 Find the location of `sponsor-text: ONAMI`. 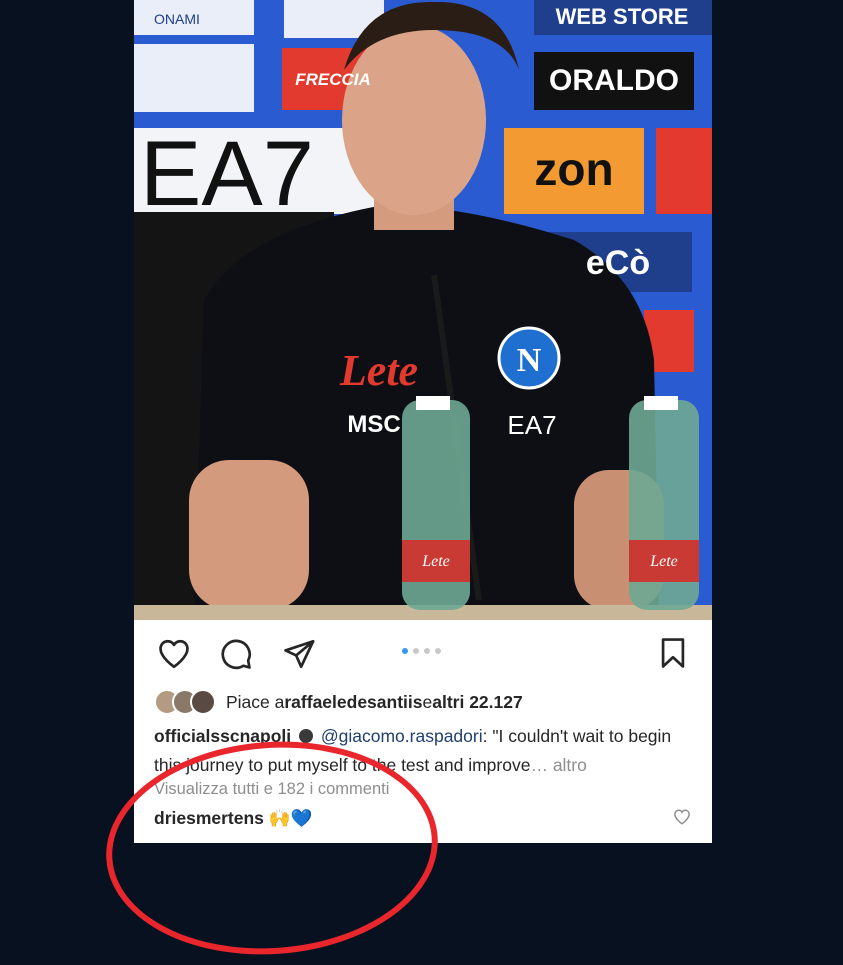

sponsor-text: ONAMI is located at coordinates (177, 19).